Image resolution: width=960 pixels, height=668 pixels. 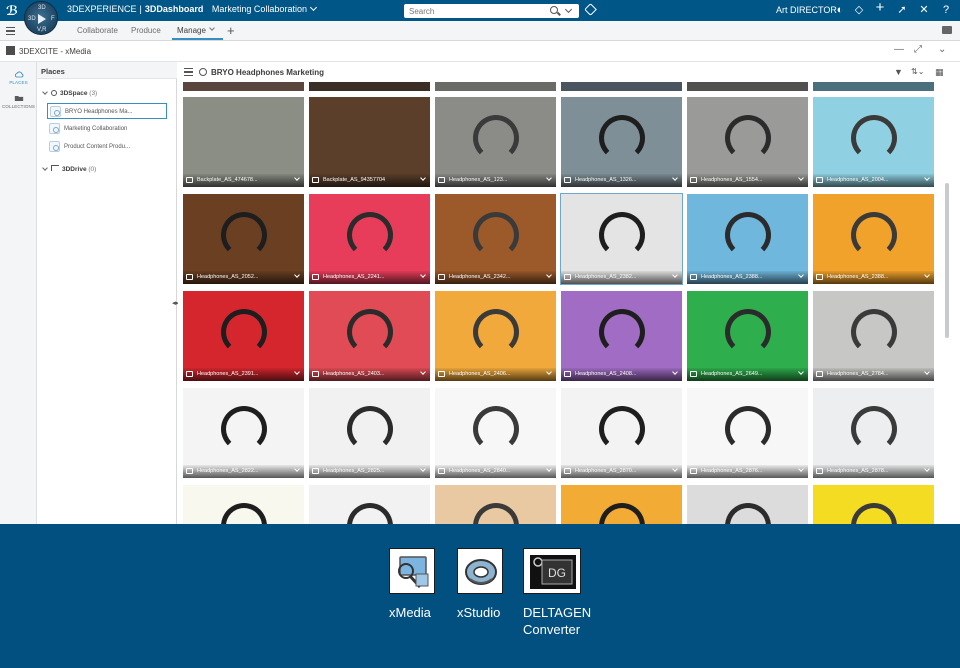 What do you see at coordinates (188, 72) in the screenshot?
I see `content-menu-icon` at bounding box center [188, 72].